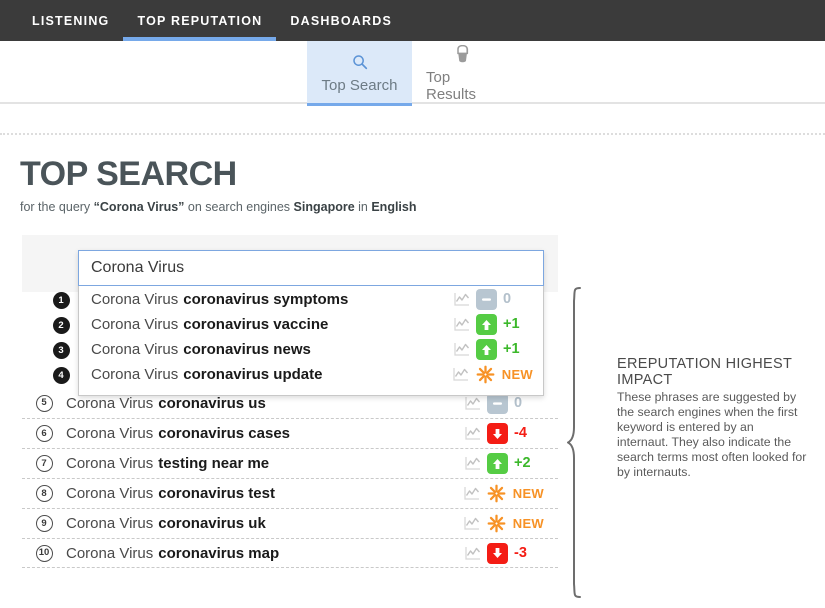 This screenshot has width=825, height=608. What do you see at coordinates (265, 403) in the screenshot?
I see `suggestion-text: Corona Virus coronavirus us` at bounding box center [265, 403].